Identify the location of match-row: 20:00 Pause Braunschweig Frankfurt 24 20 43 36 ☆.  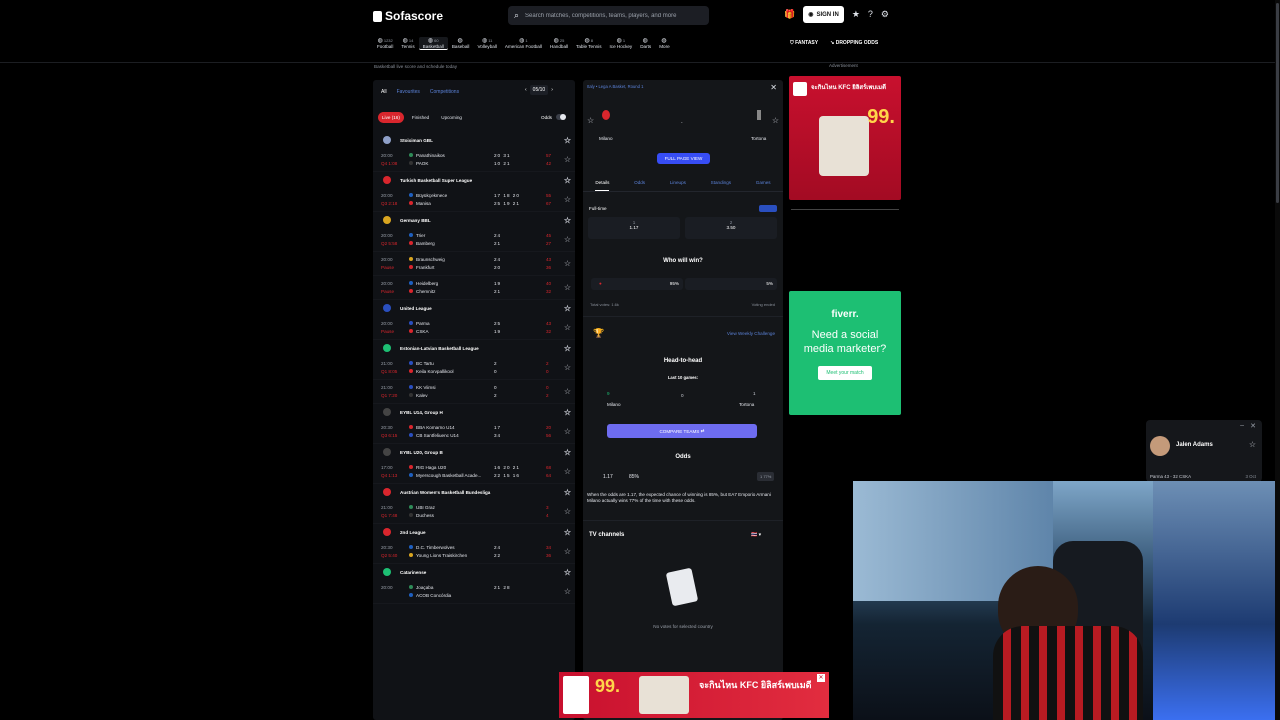
(474, 264).